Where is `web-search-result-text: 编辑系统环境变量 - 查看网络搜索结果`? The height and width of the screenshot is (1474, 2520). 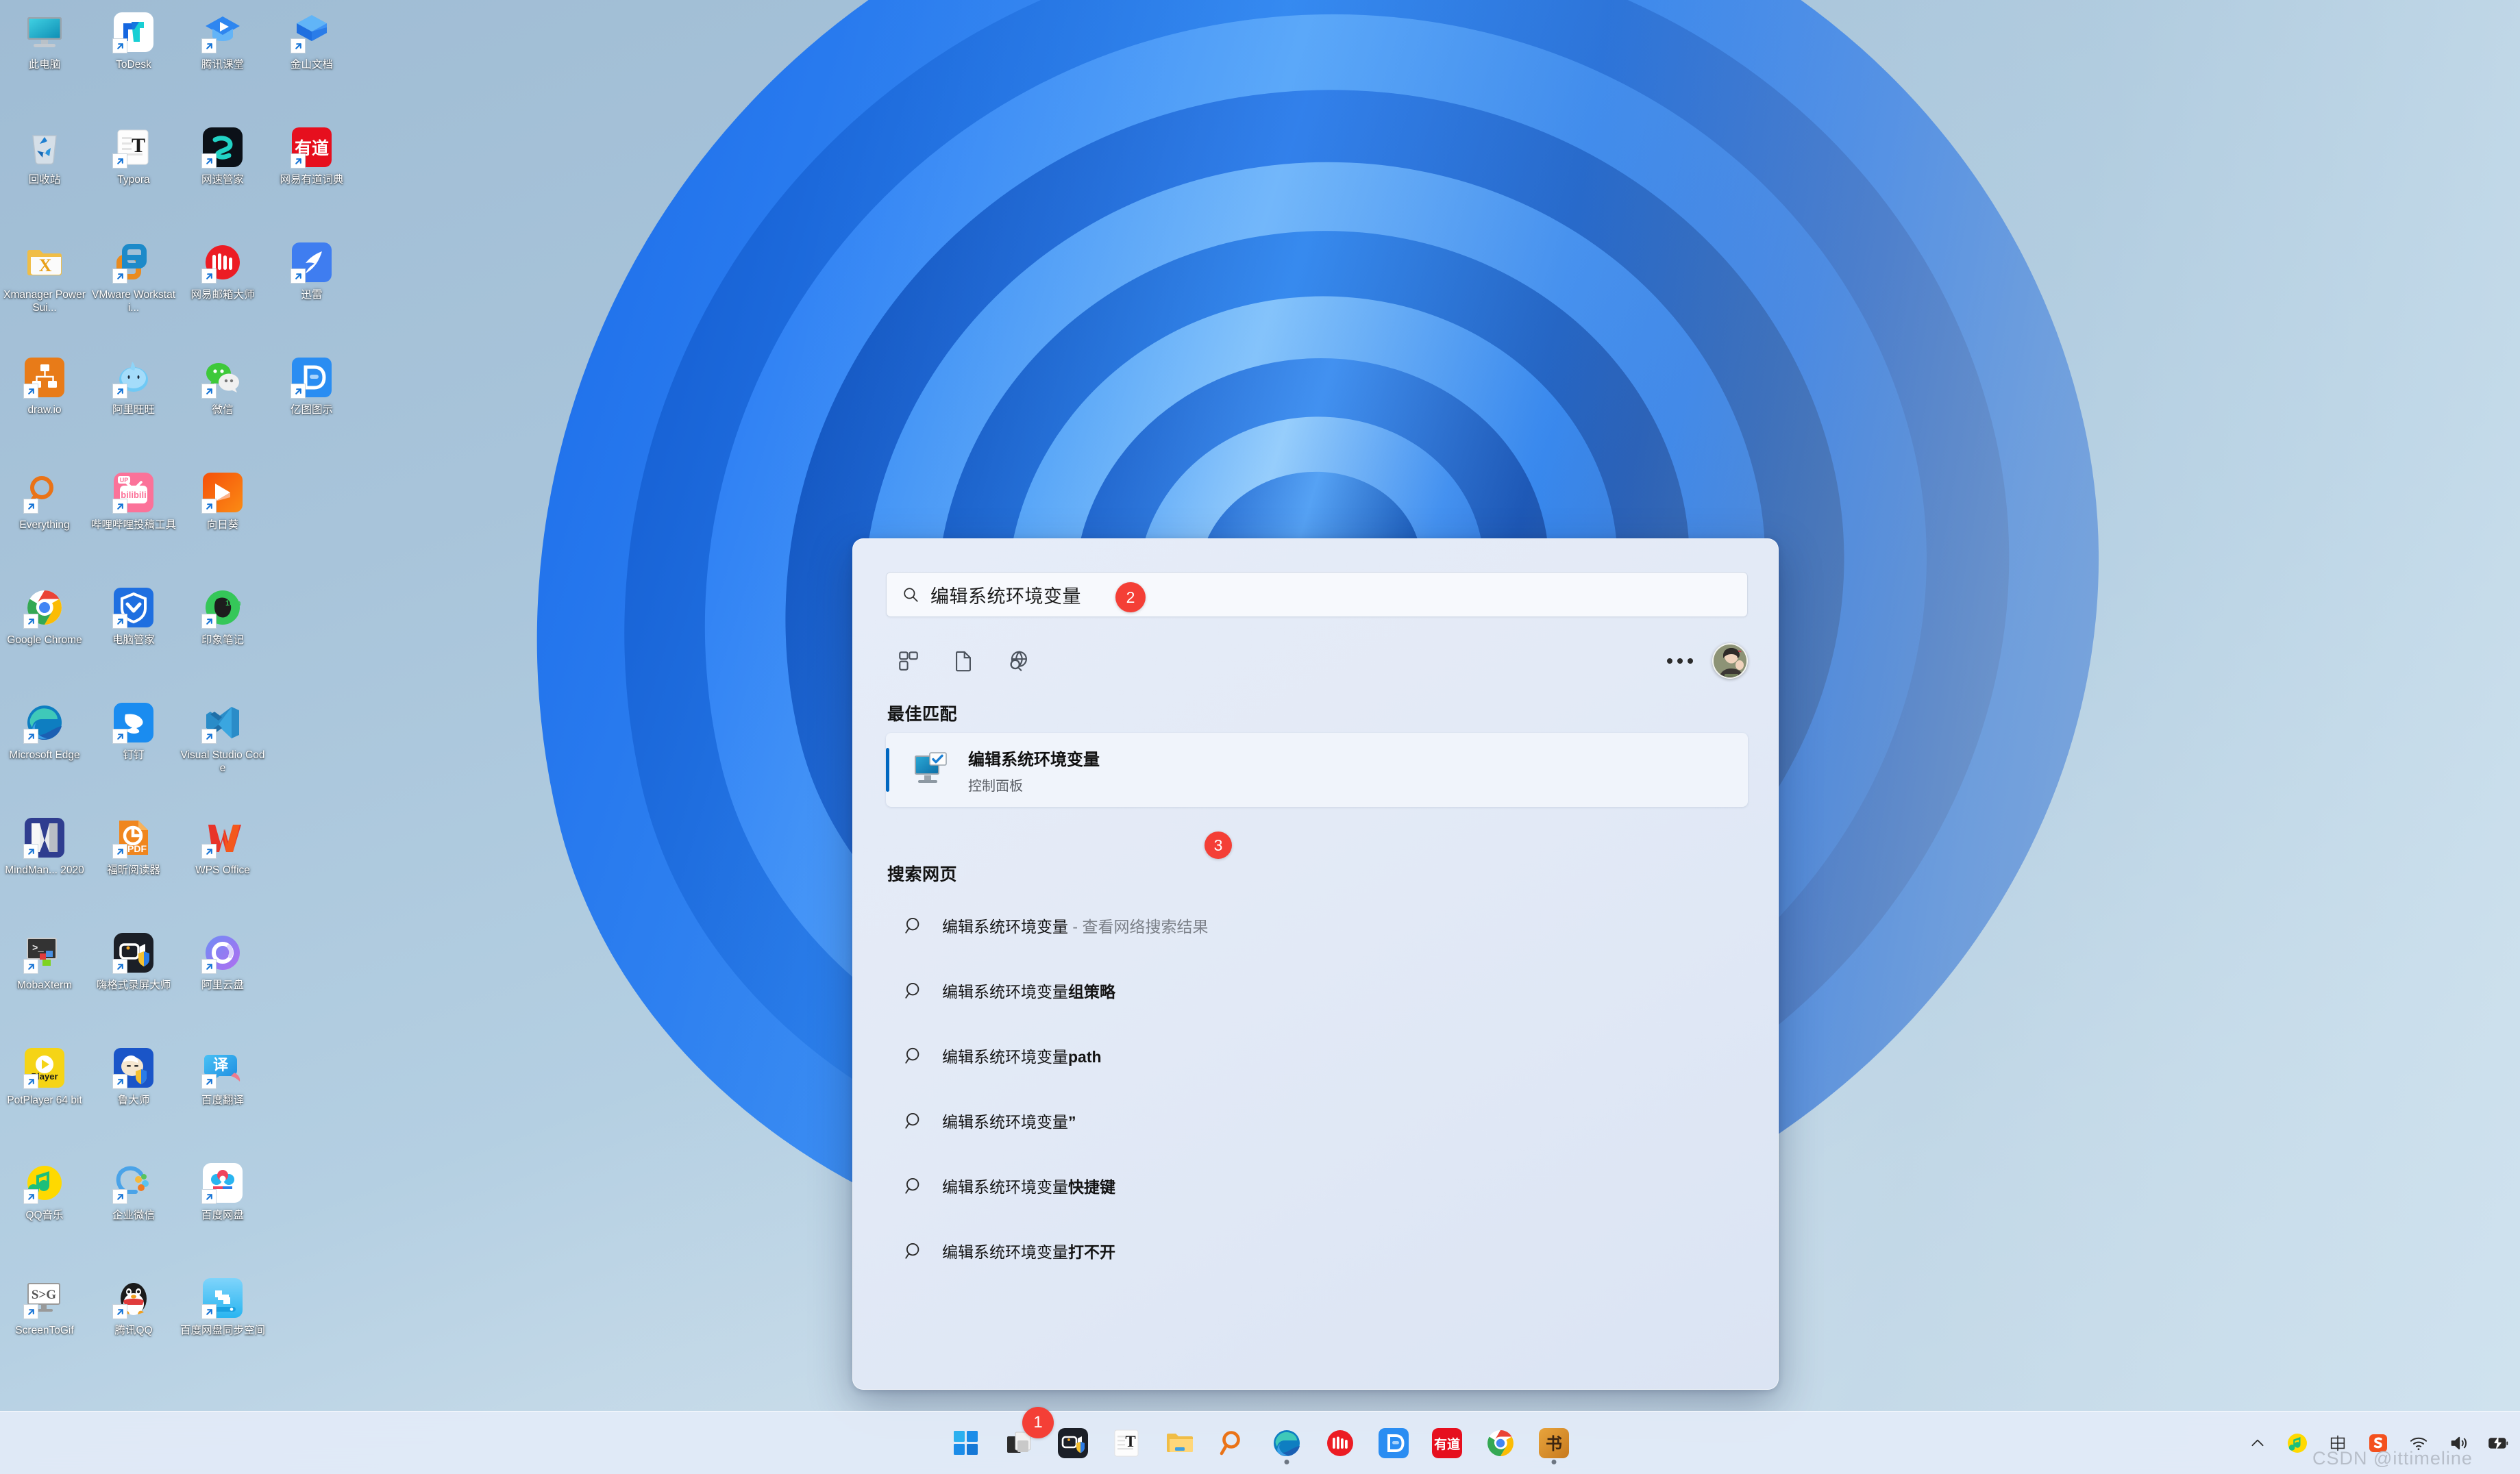
web-search-result-text: 编辑系统环境变量 - 查看网络搜索结果 is located at coordinates (1075, 926).